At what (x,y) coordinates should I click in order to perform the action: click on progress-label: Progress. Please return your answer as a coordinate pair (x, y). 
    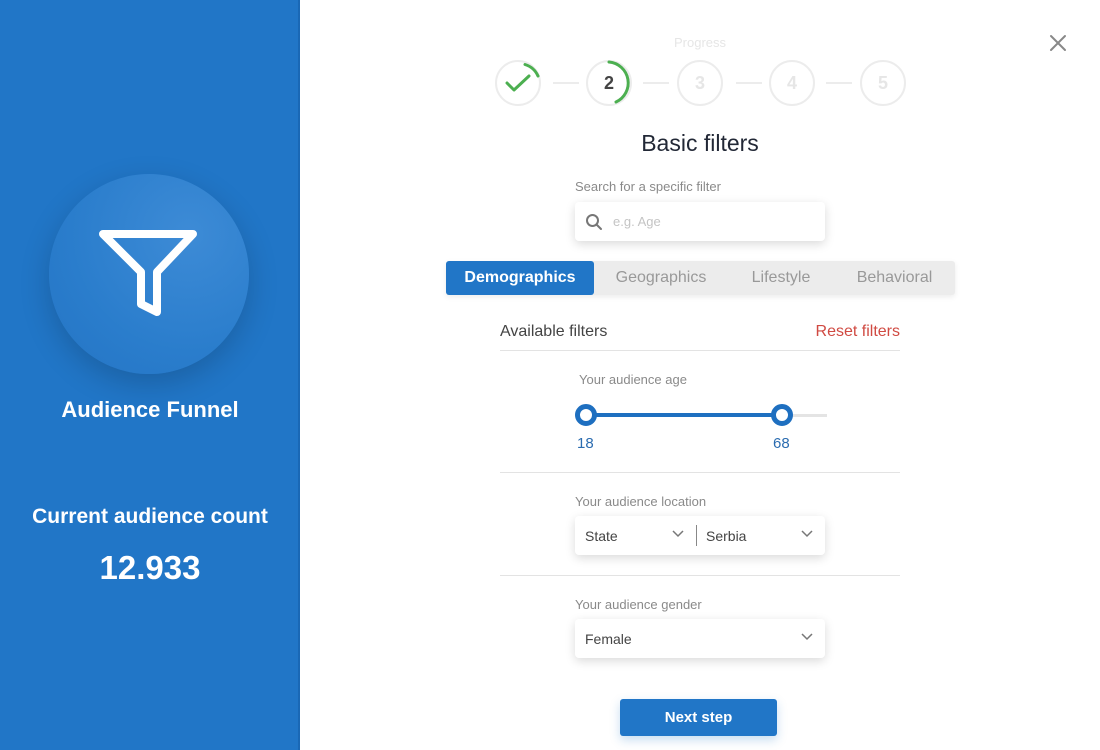
    Looking at the image, I should click on (700, 42).